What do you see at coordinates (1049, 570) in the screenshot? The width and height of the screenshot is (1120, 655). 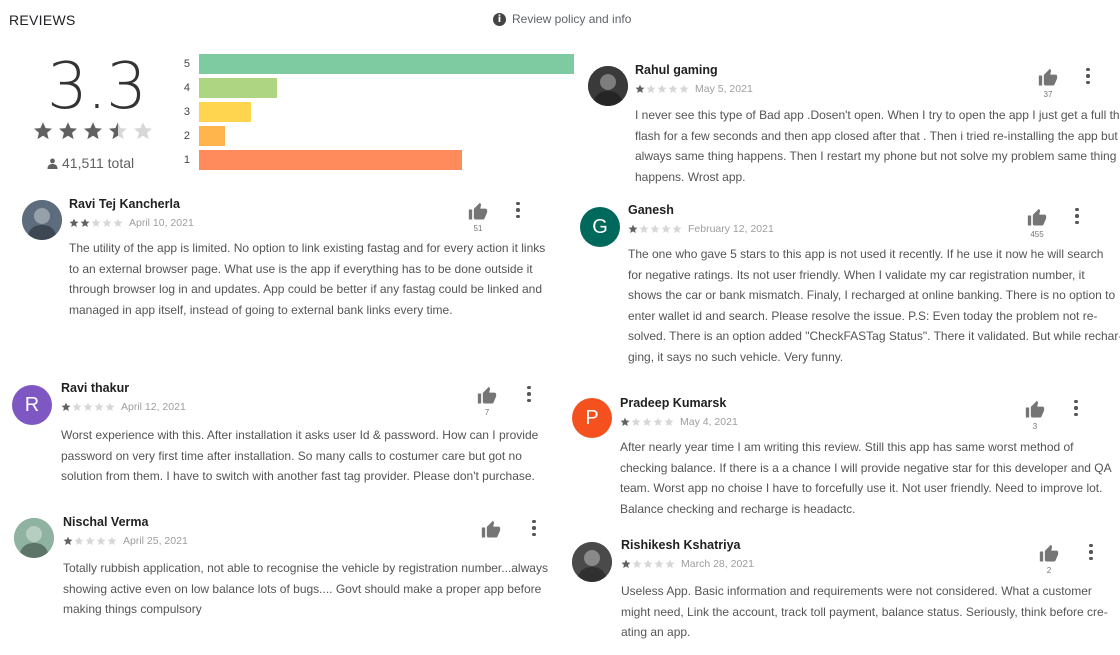 I see `helpful-count: 2` at bounding box center [1049, 570].